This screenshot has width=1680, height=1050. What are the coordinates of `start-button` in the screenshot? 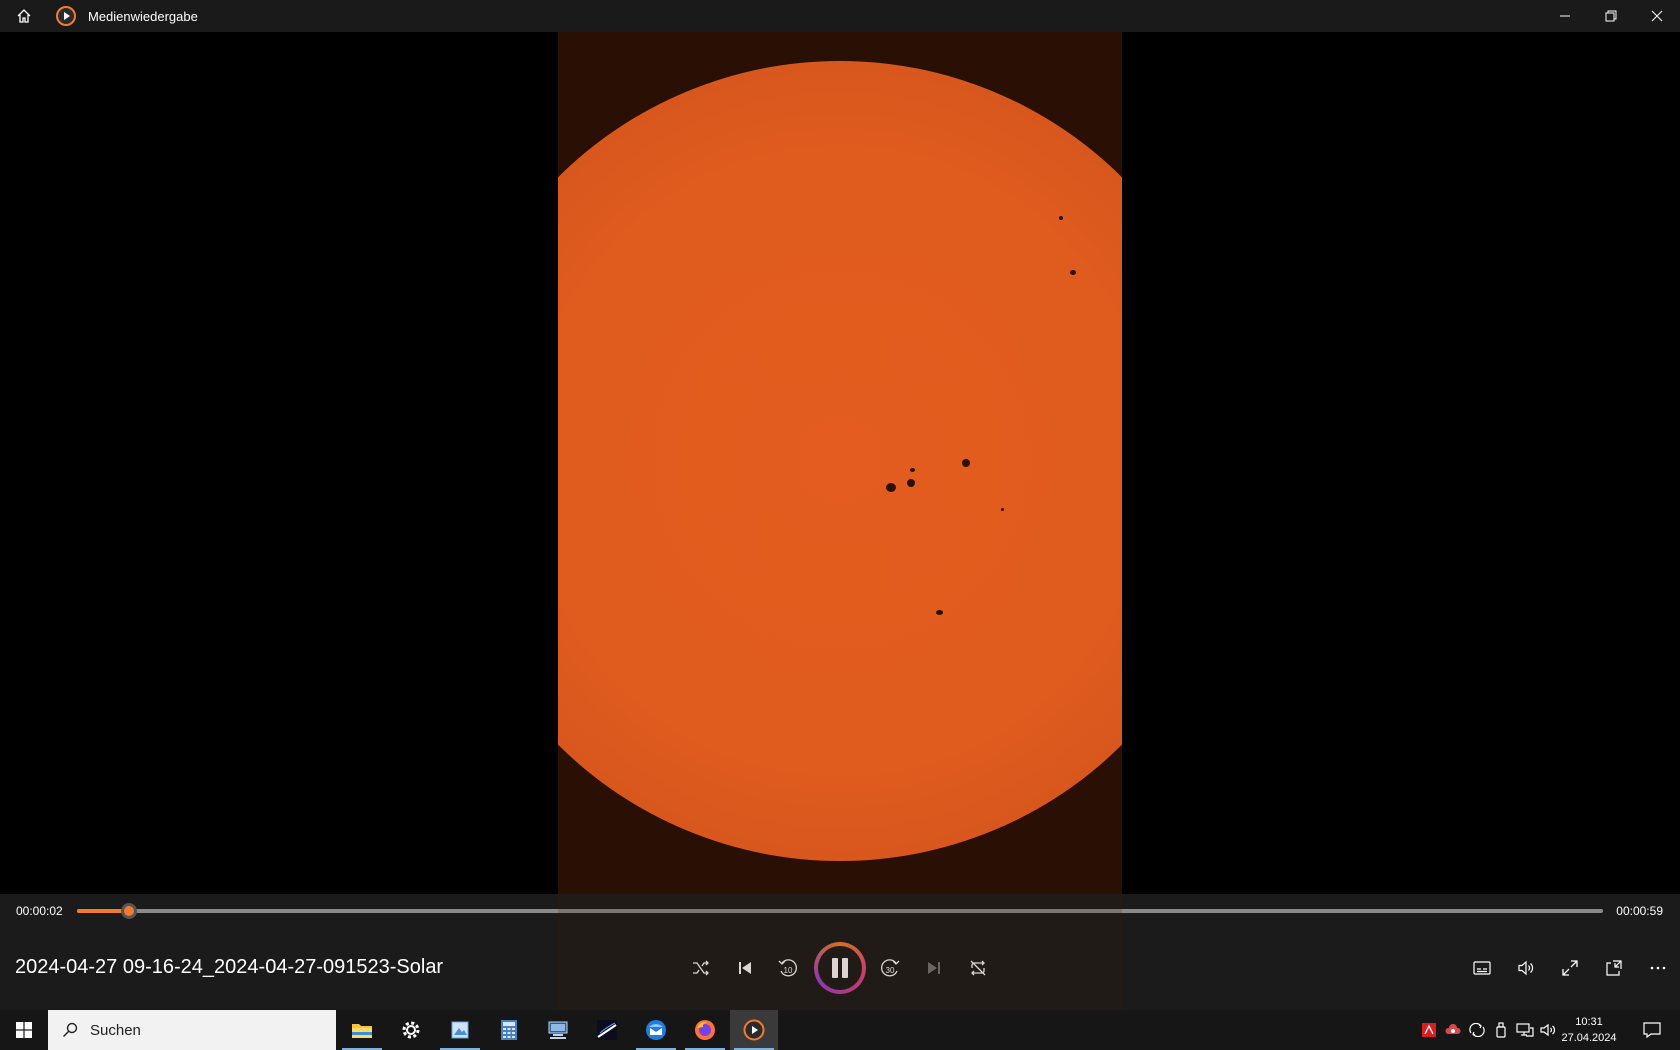 It's located at (24, 1030).